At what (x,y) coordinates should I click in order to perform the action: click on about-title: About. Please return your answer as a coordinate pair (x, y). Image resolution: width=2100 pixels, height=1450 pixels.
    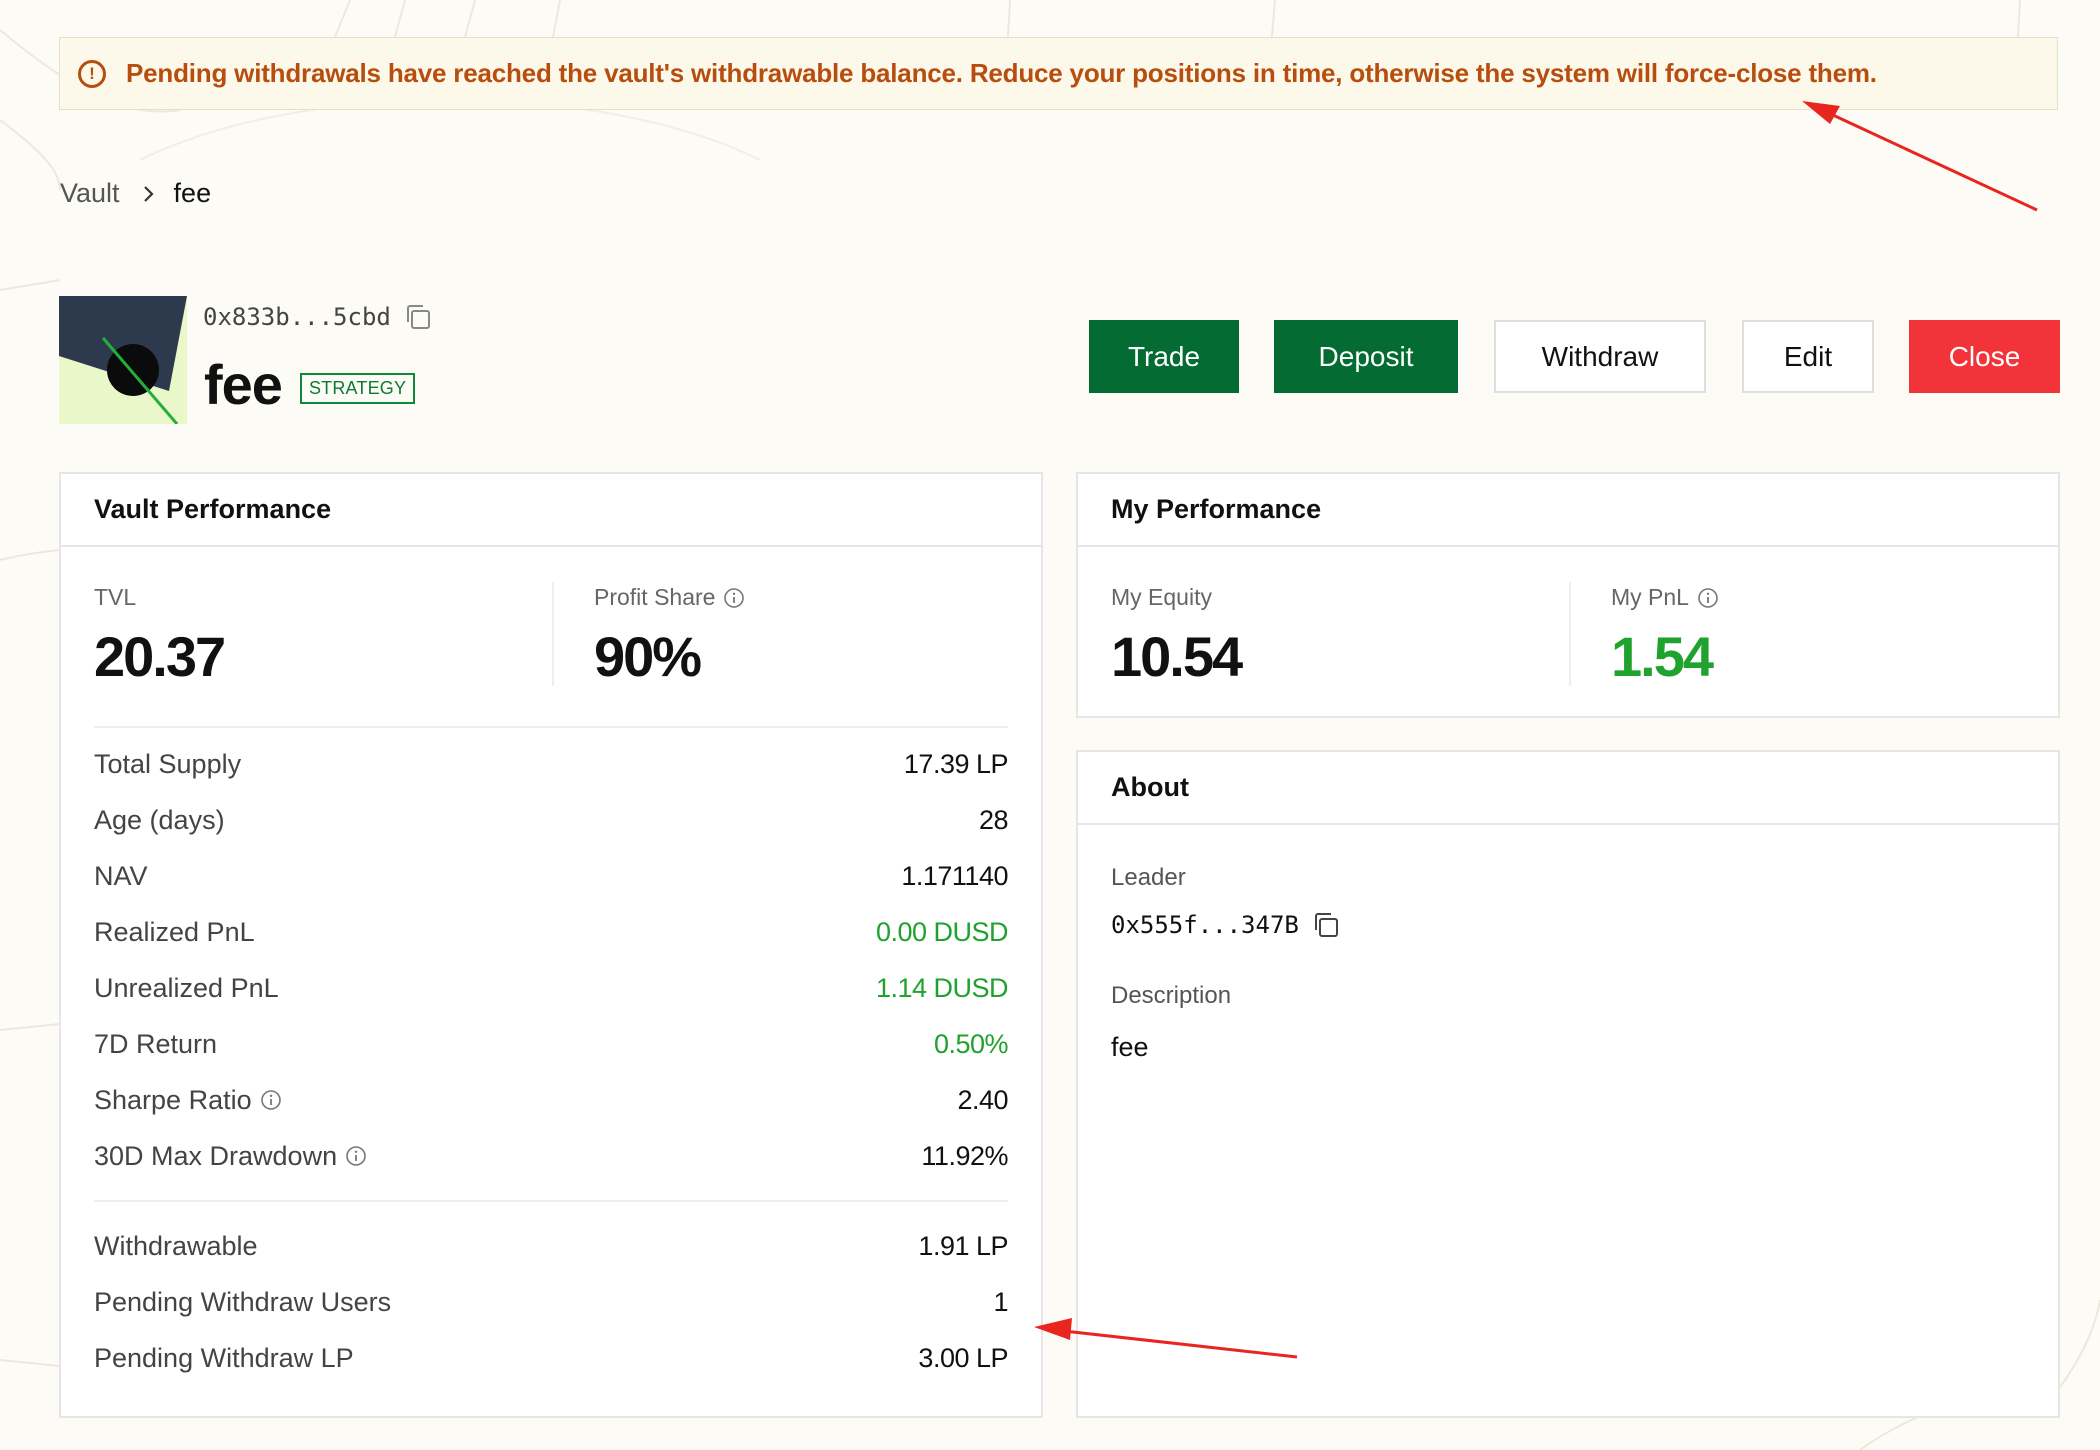
    Looking at the image, I should click on (1568, 788).